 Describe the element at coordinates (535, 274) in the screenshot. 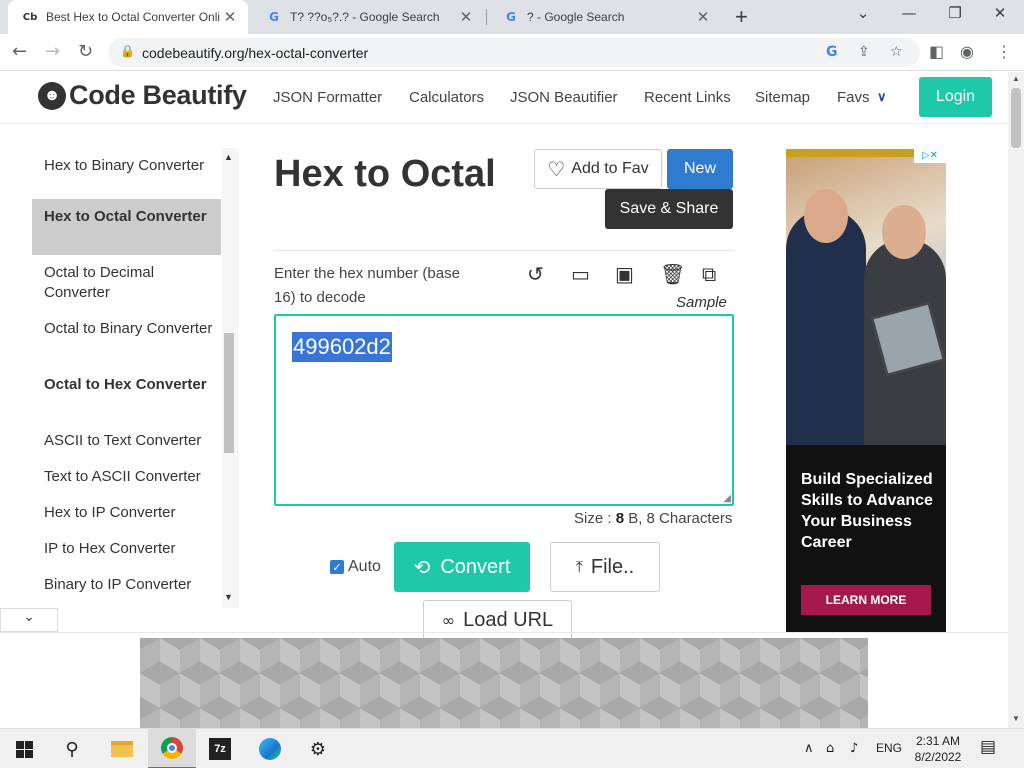

I see `history-icon: ↺` at that location.